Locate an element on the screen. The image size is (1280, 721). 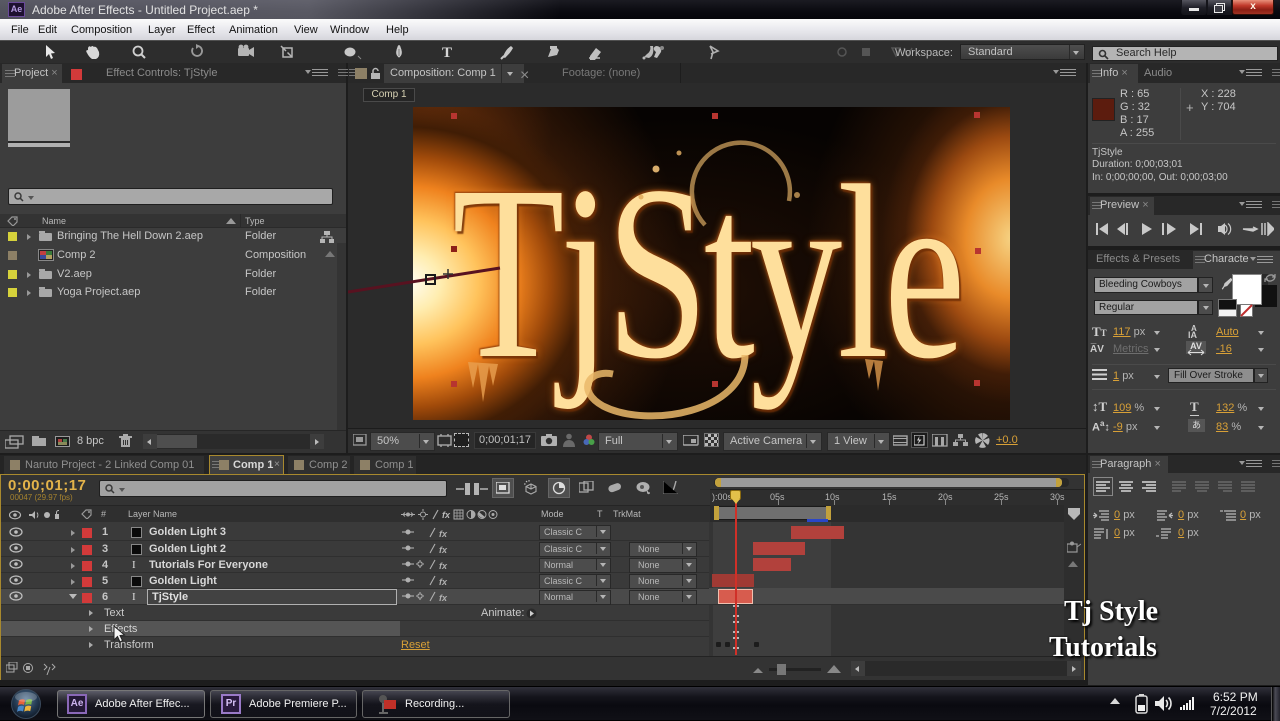
svg-text: T is located at coordinates (447, 53).